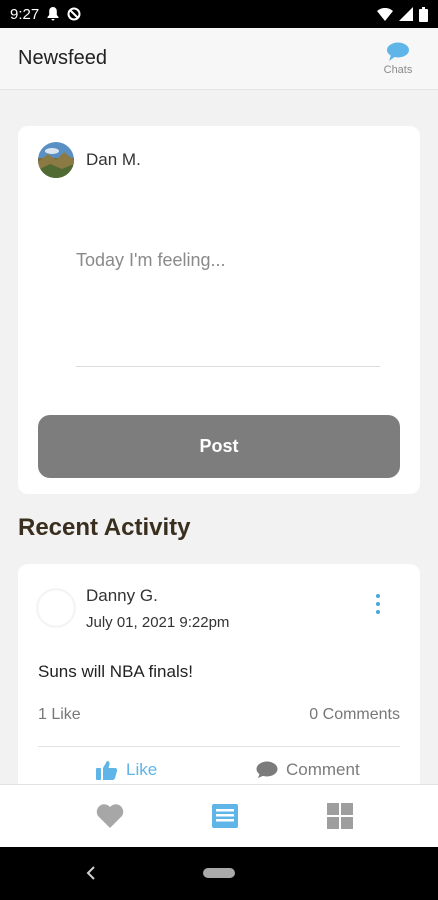  I want to click on compose-user: Dan M., so click(89, 160).